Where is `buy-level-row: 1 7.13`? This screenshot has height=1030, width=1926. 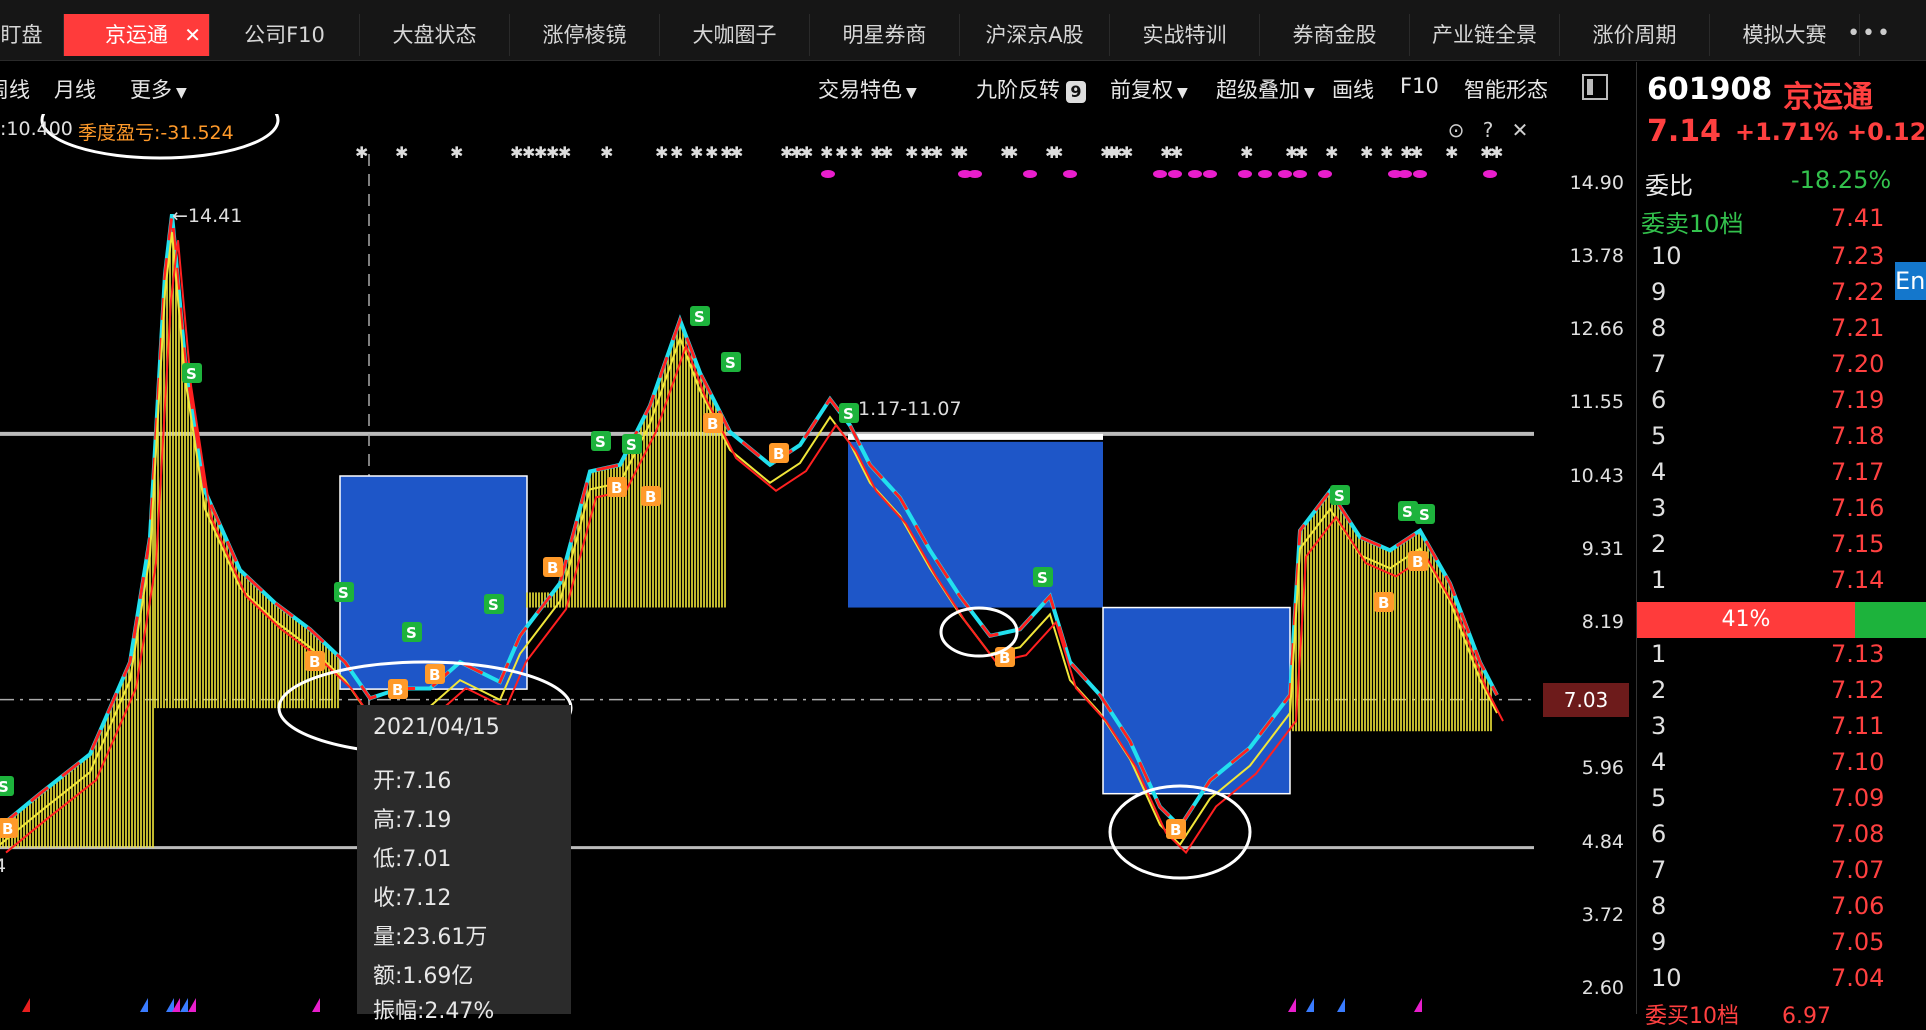
buy-level-row: 1 7.13 is located at coordinates (1781, 658).